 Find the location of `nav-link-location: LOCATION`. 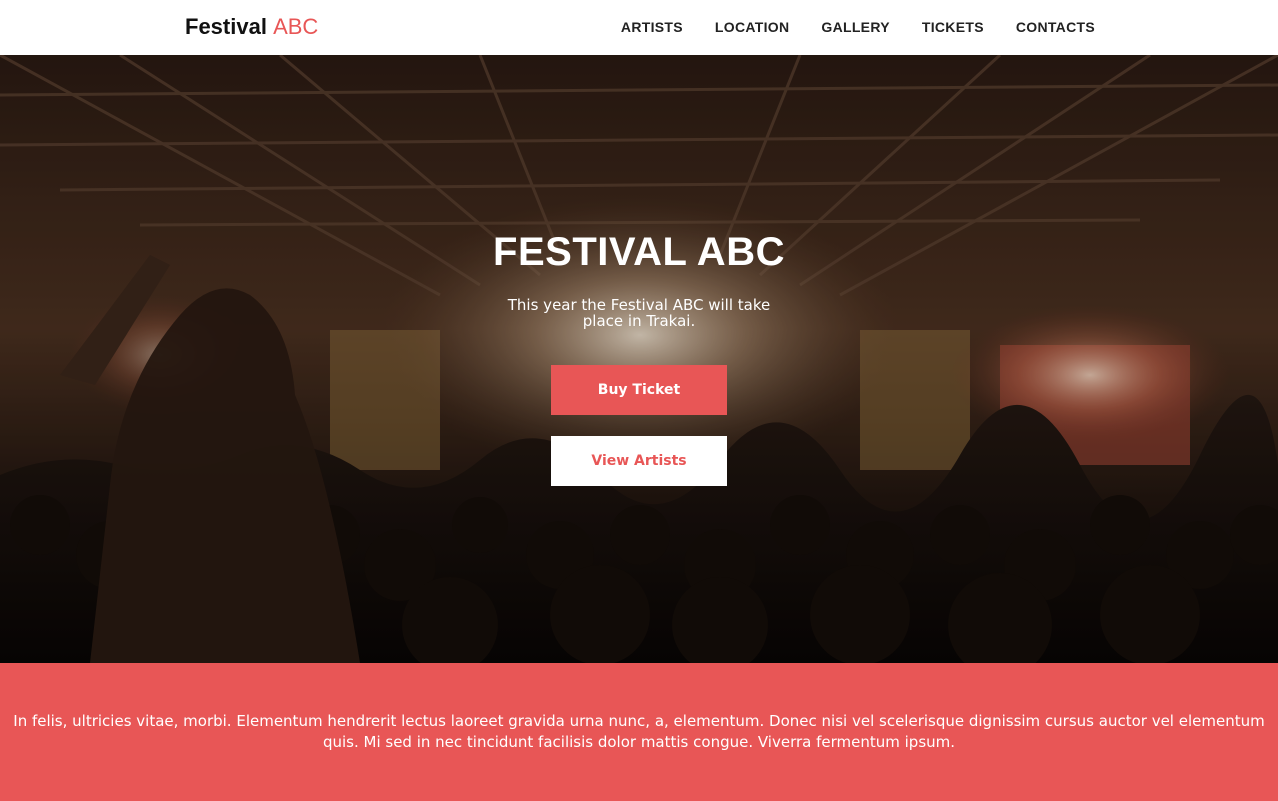

nav-link-location: LOCATION is located at coordinates (752, 27).